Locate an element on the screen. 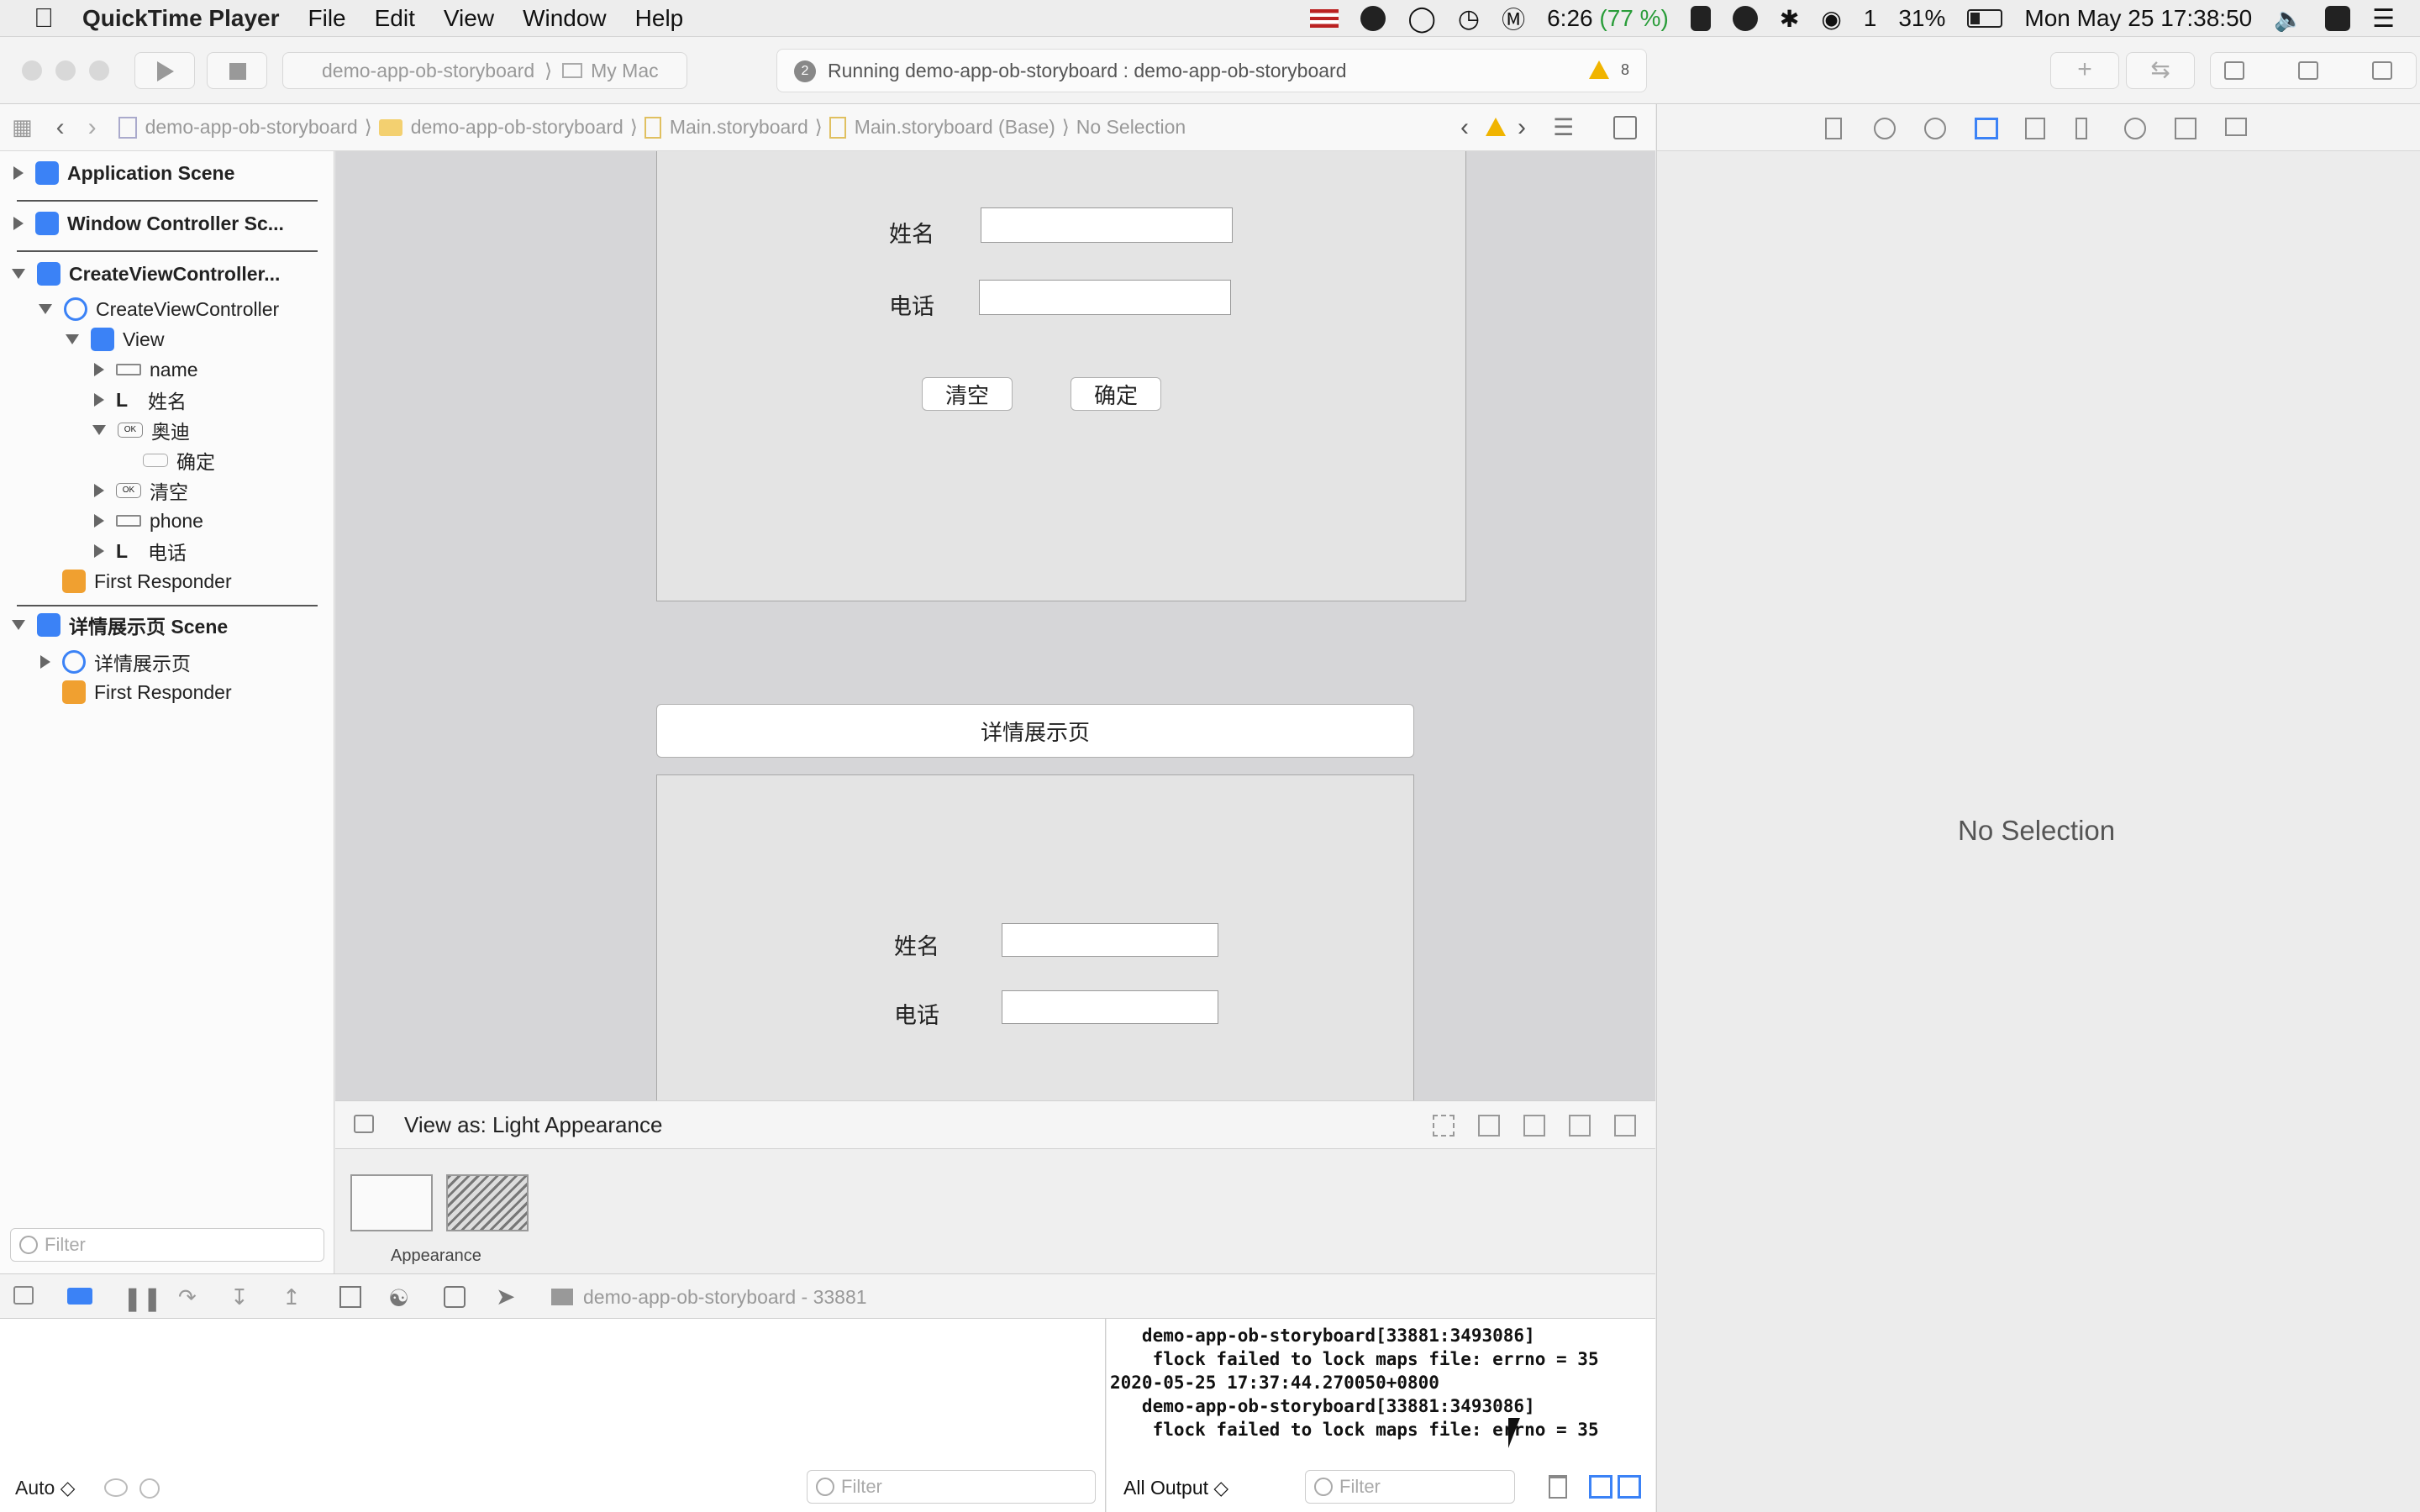 The width and height of the screenshot is (2420, 1512). issue-warning-icon is located at coordinates (1496, 127).